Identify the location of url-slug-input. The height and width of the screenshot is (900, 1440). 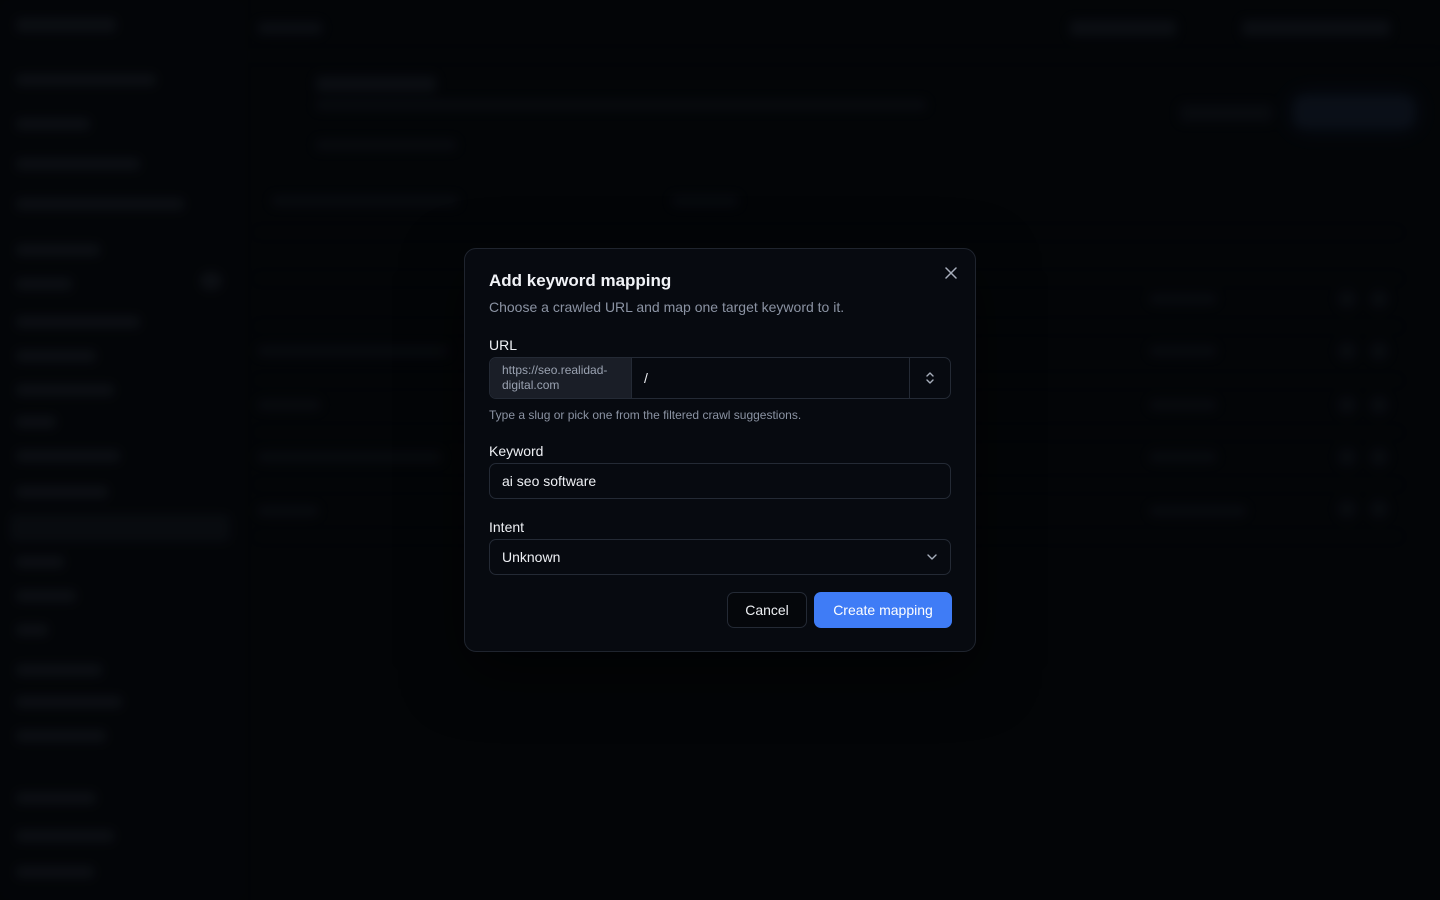
(770, 378).